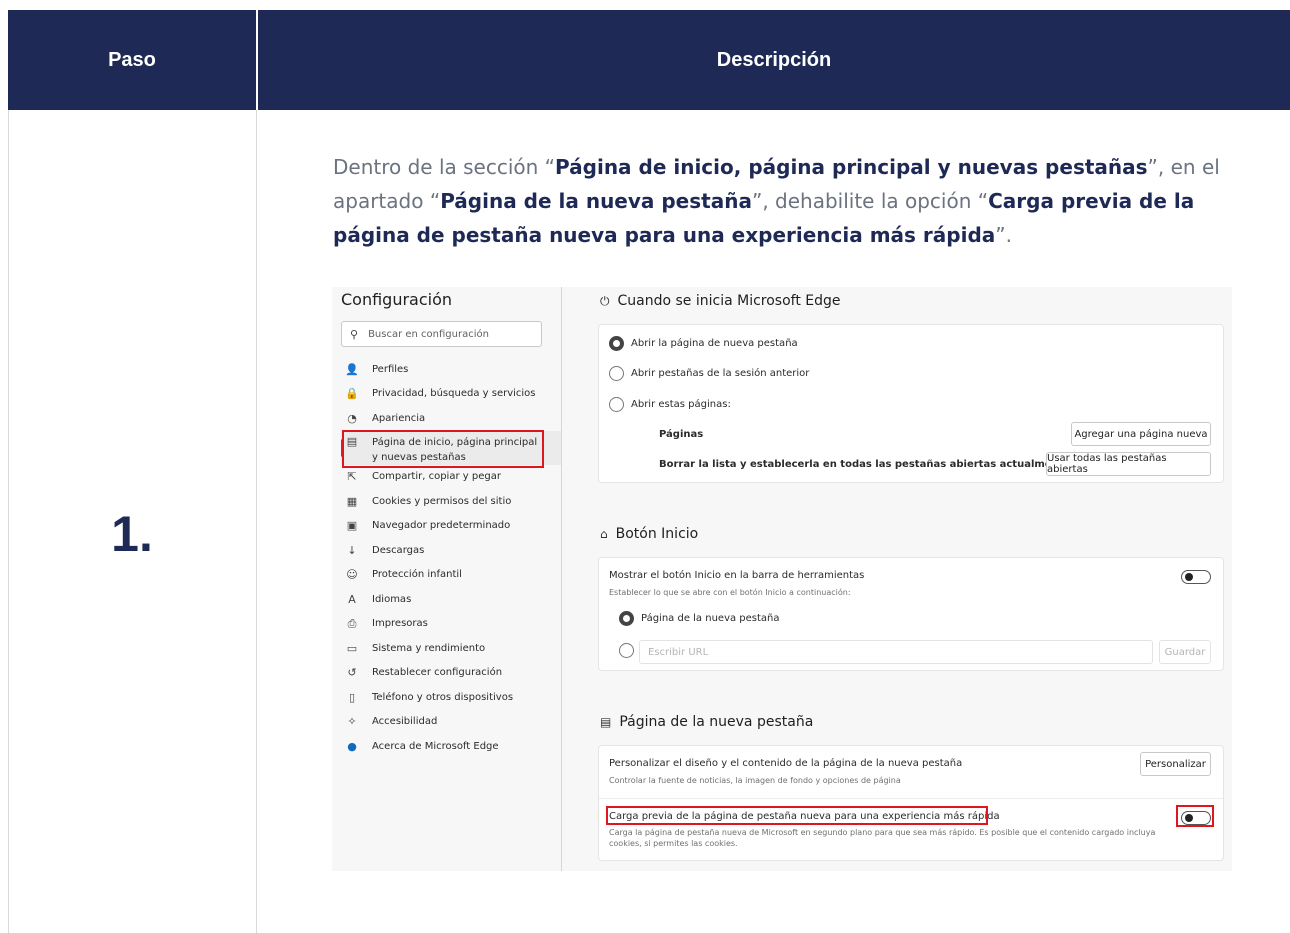 The image size is (1290, 933). I want to click on accessibility-icon: ✧, so click(352, 722).